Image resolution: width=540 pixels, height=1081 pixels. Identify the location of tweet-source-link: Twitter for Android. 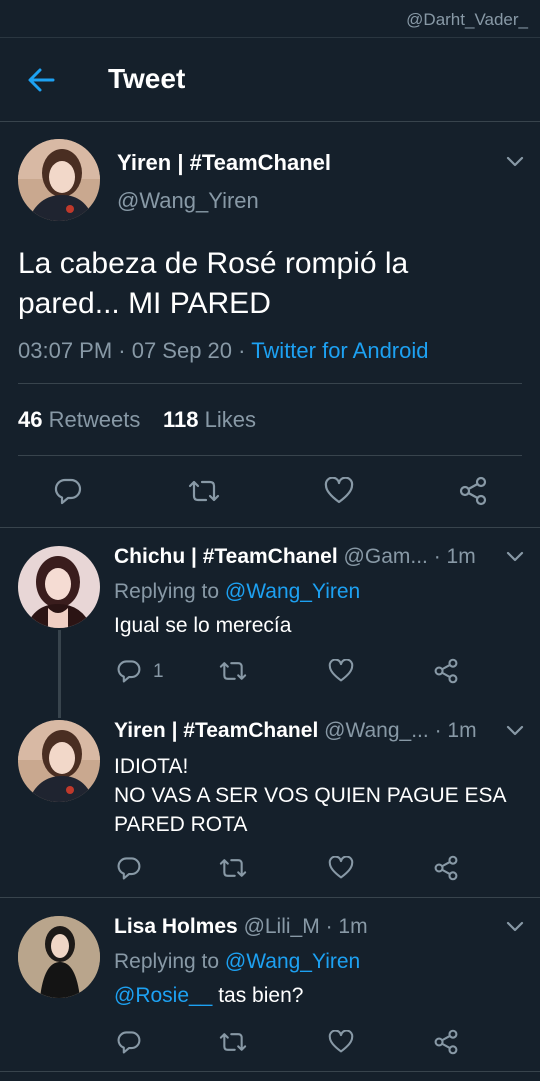
(339, 350).